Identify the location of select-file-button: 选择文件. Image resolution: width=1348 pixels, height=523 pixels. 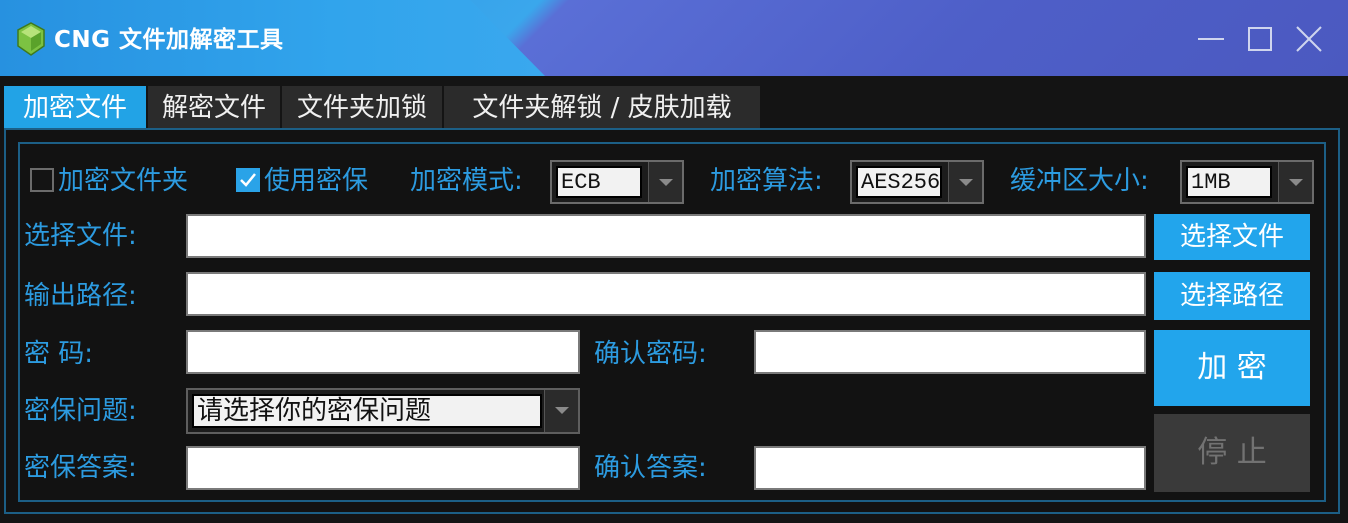
(1232, 237).